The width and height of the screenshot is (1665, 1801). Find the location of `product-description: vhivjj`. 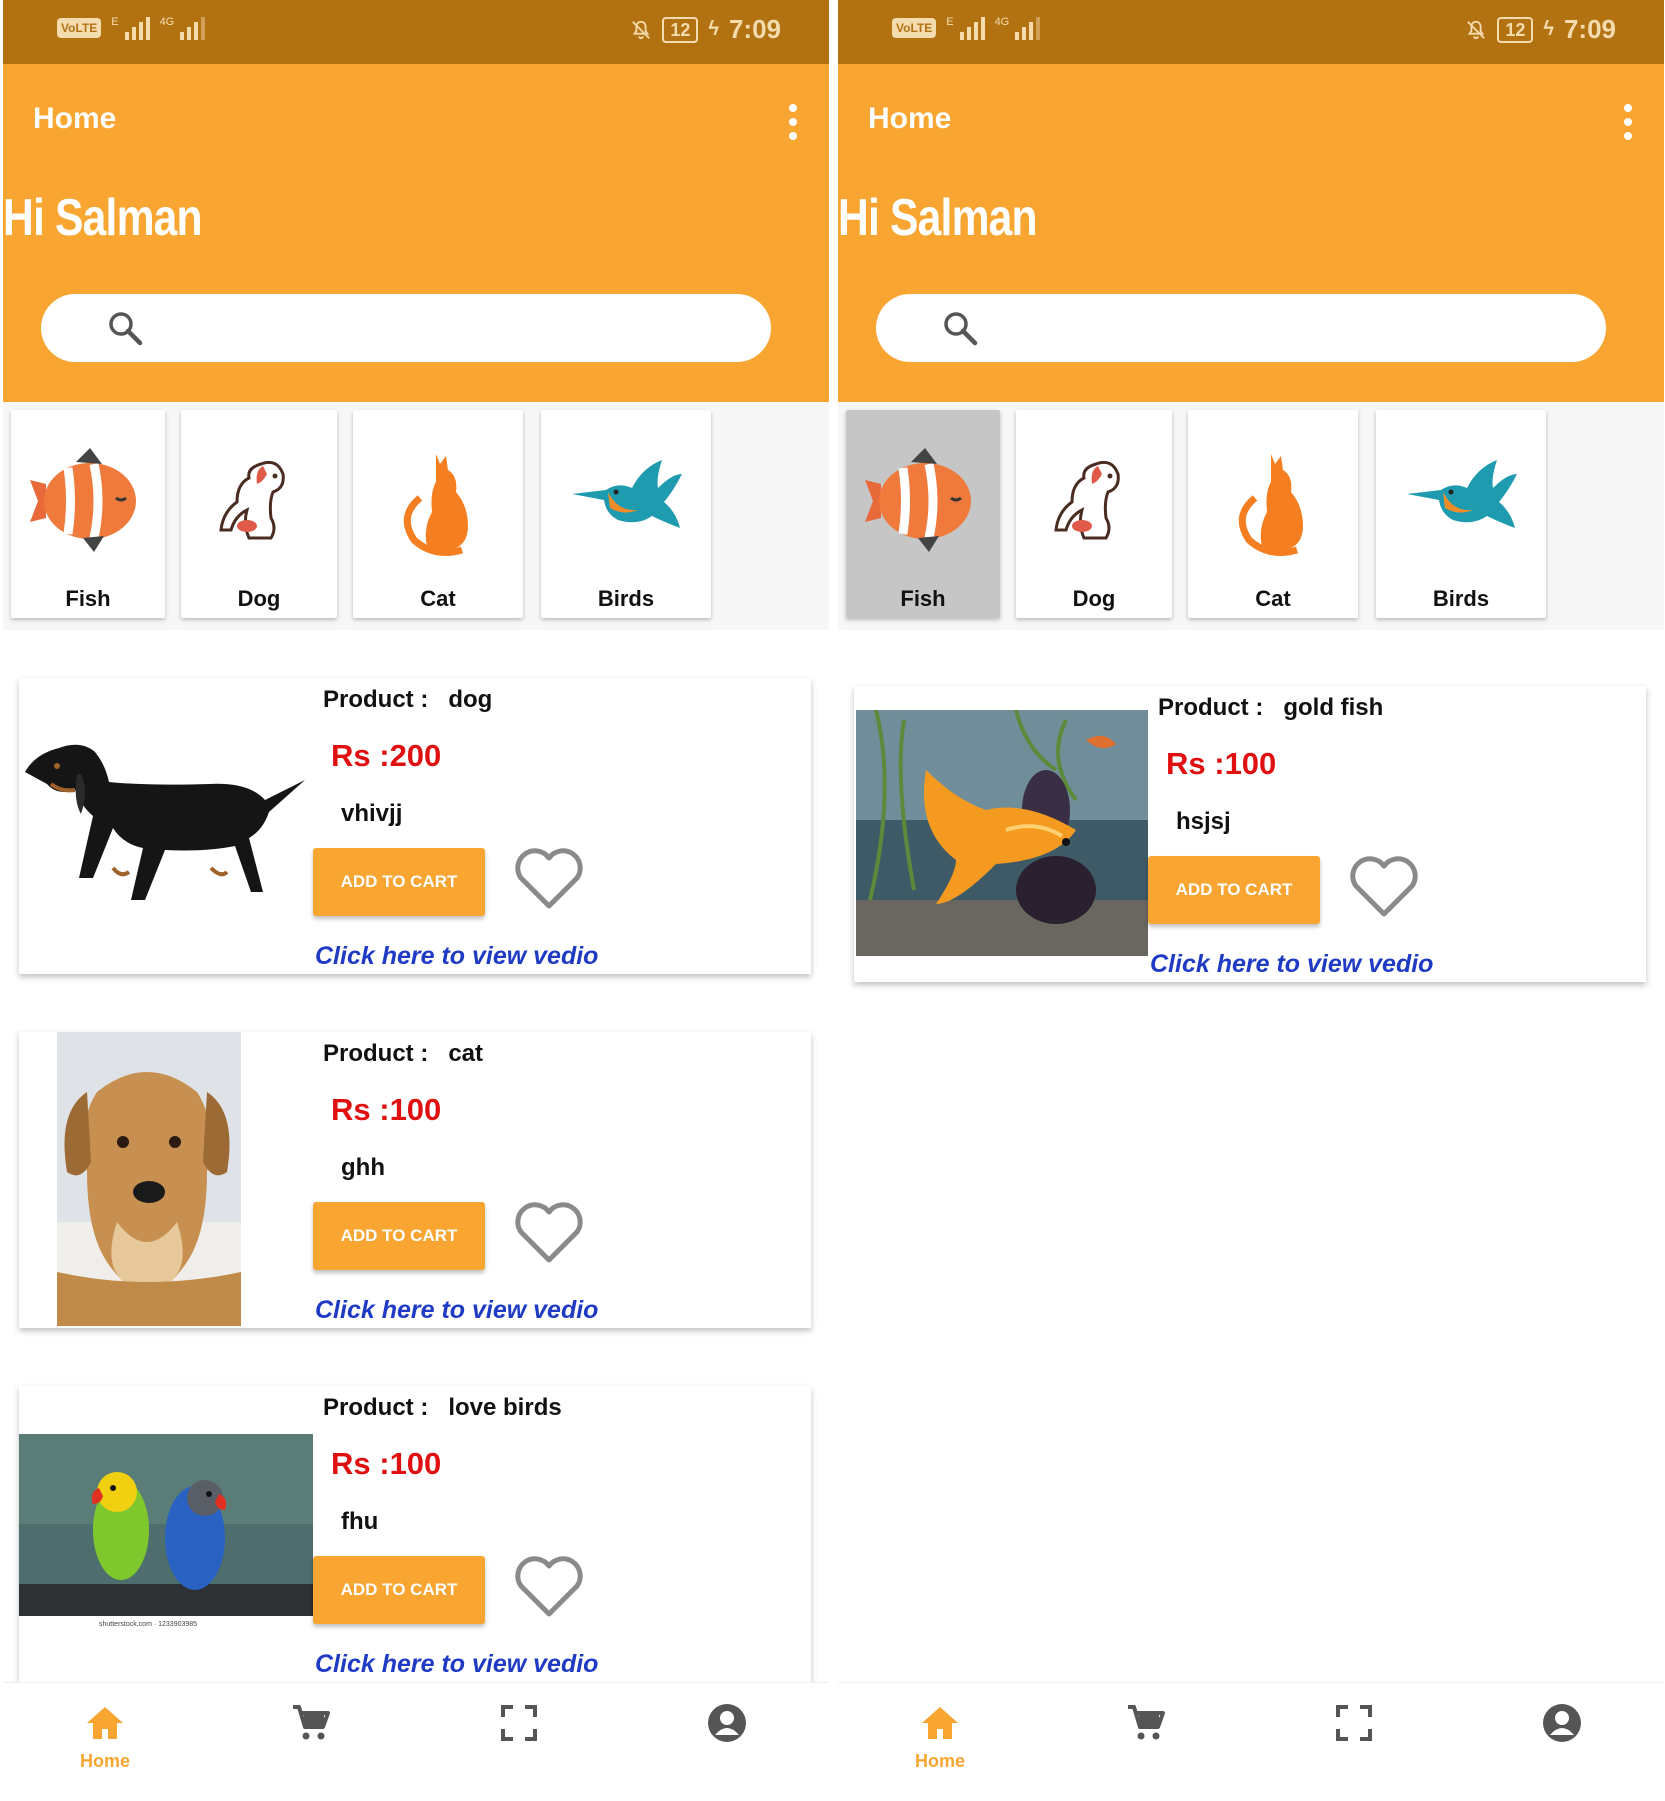

product-description: vhivjj is located at coordinates (372, 813).